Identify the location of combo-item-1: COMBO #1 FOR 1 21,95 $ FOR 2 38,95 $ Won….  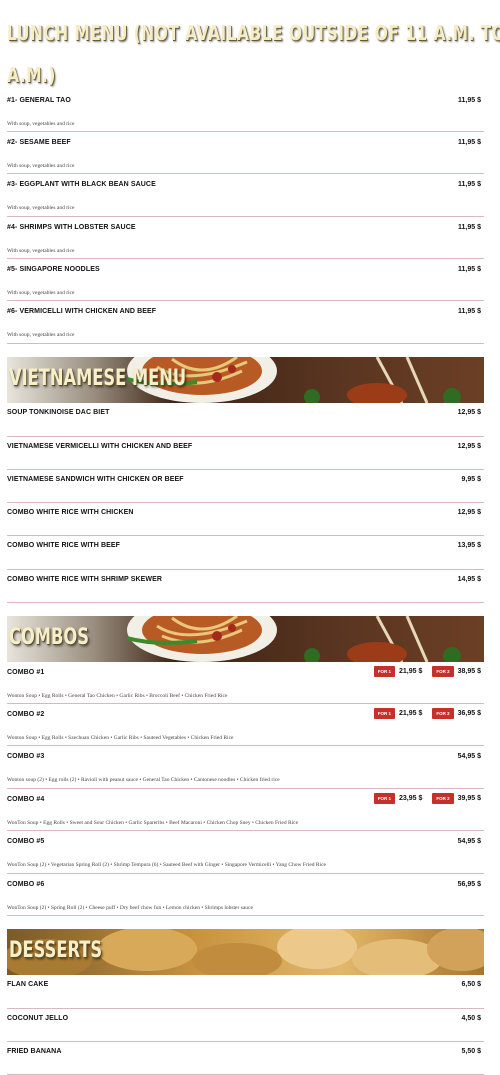
(245, 683).